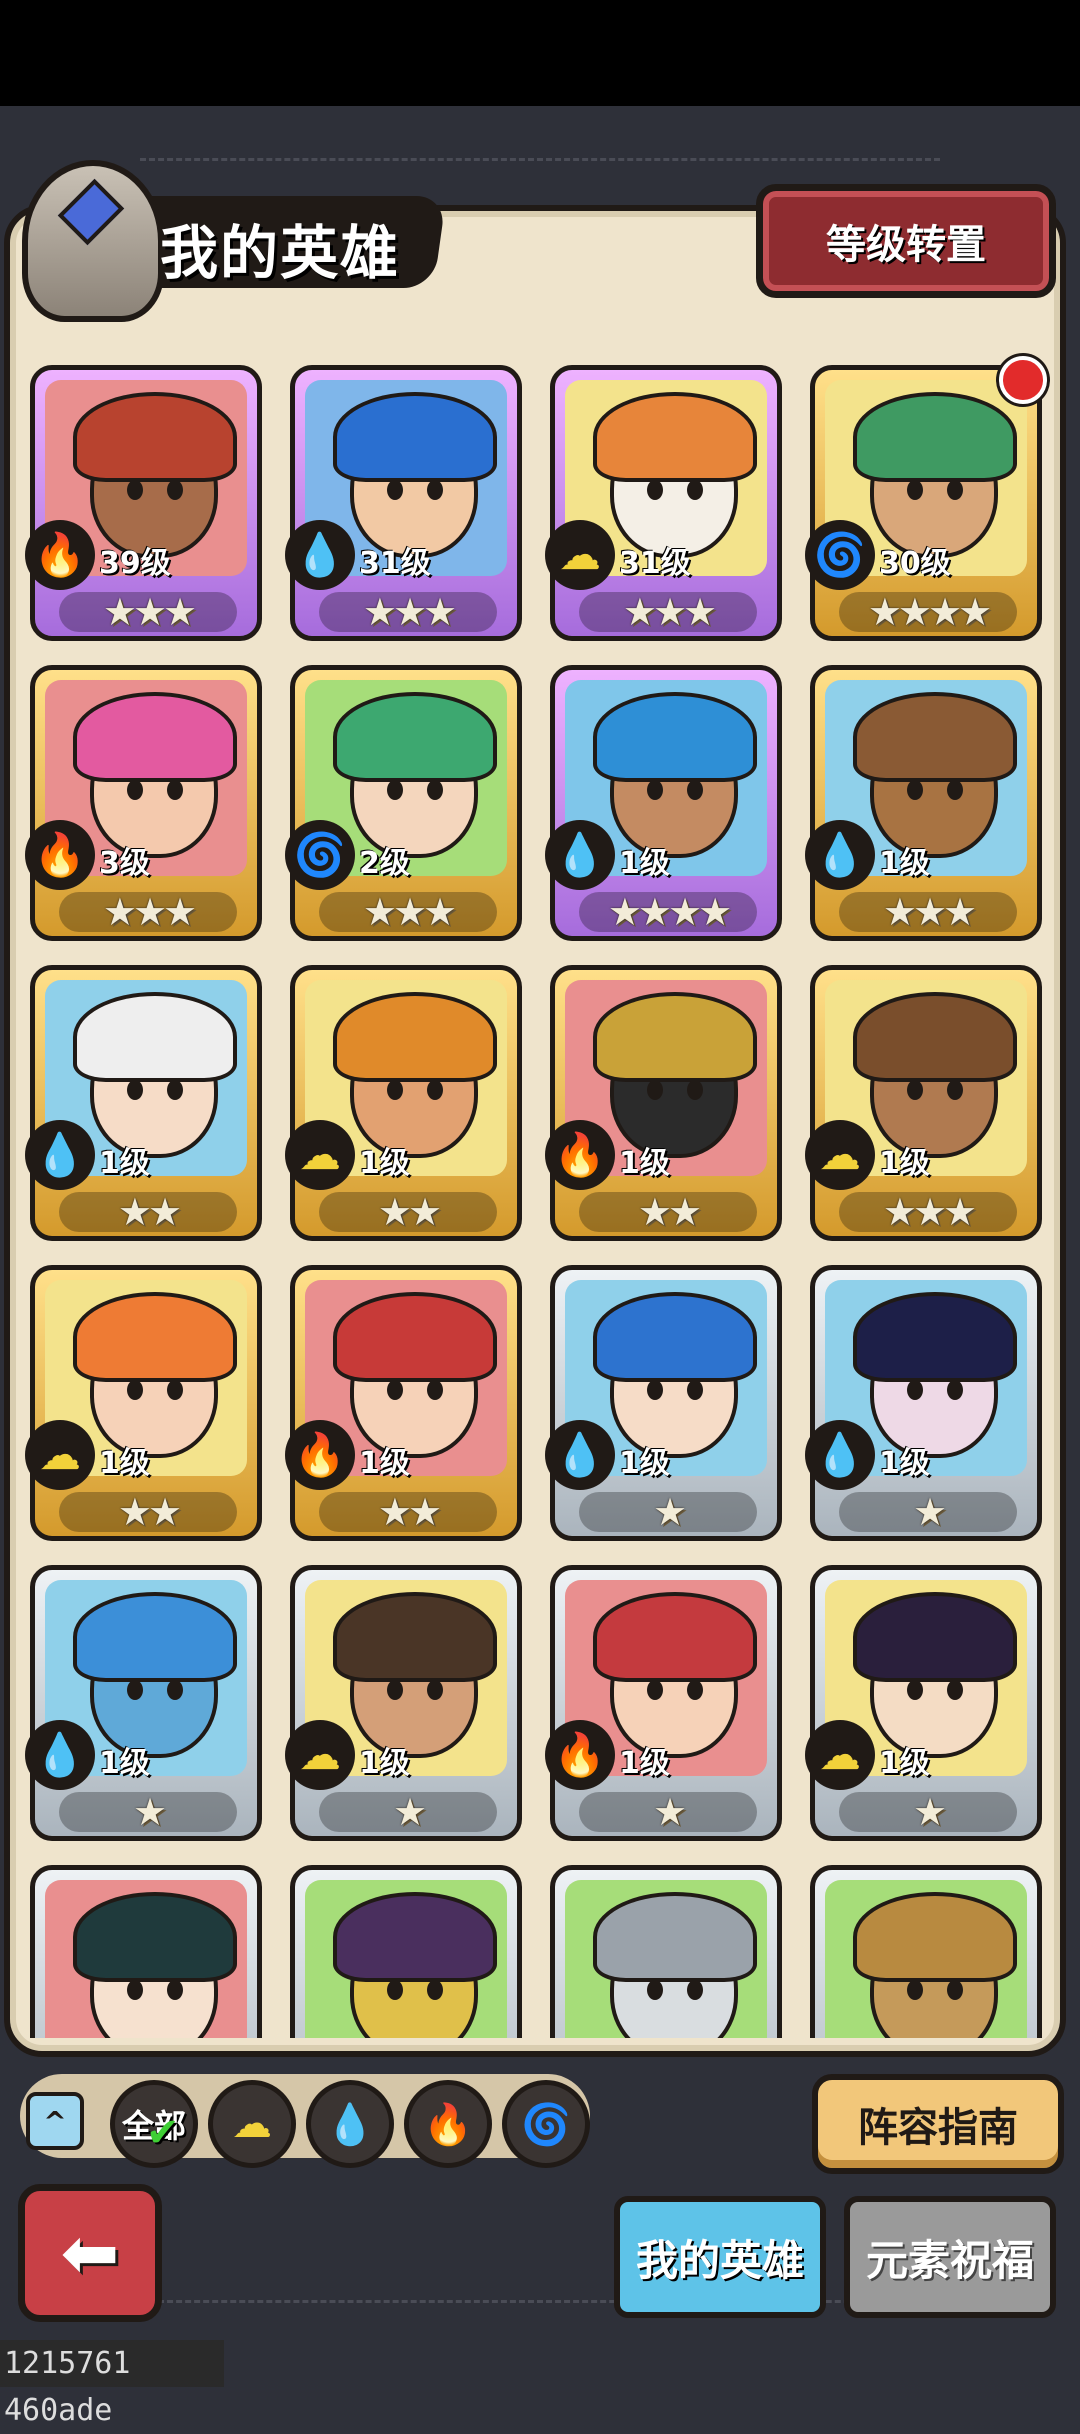 Image resolution: width=1080 pixels, height=2434 pixels. What do you see at coordinates (720, 2257) in the screenshot?
I see `tab-my-heroes: 我的英雄` at bounding box center [720, 2257].